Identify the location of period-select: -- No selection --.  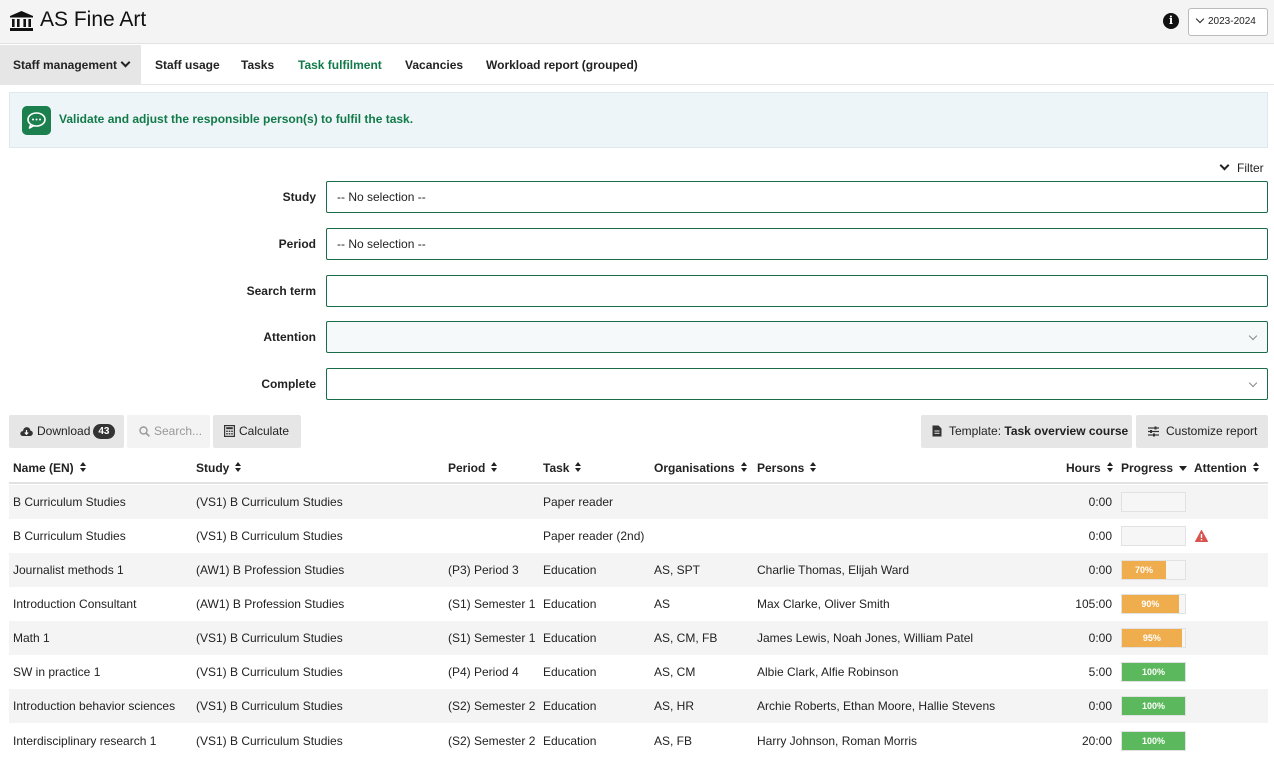
(797, 244).